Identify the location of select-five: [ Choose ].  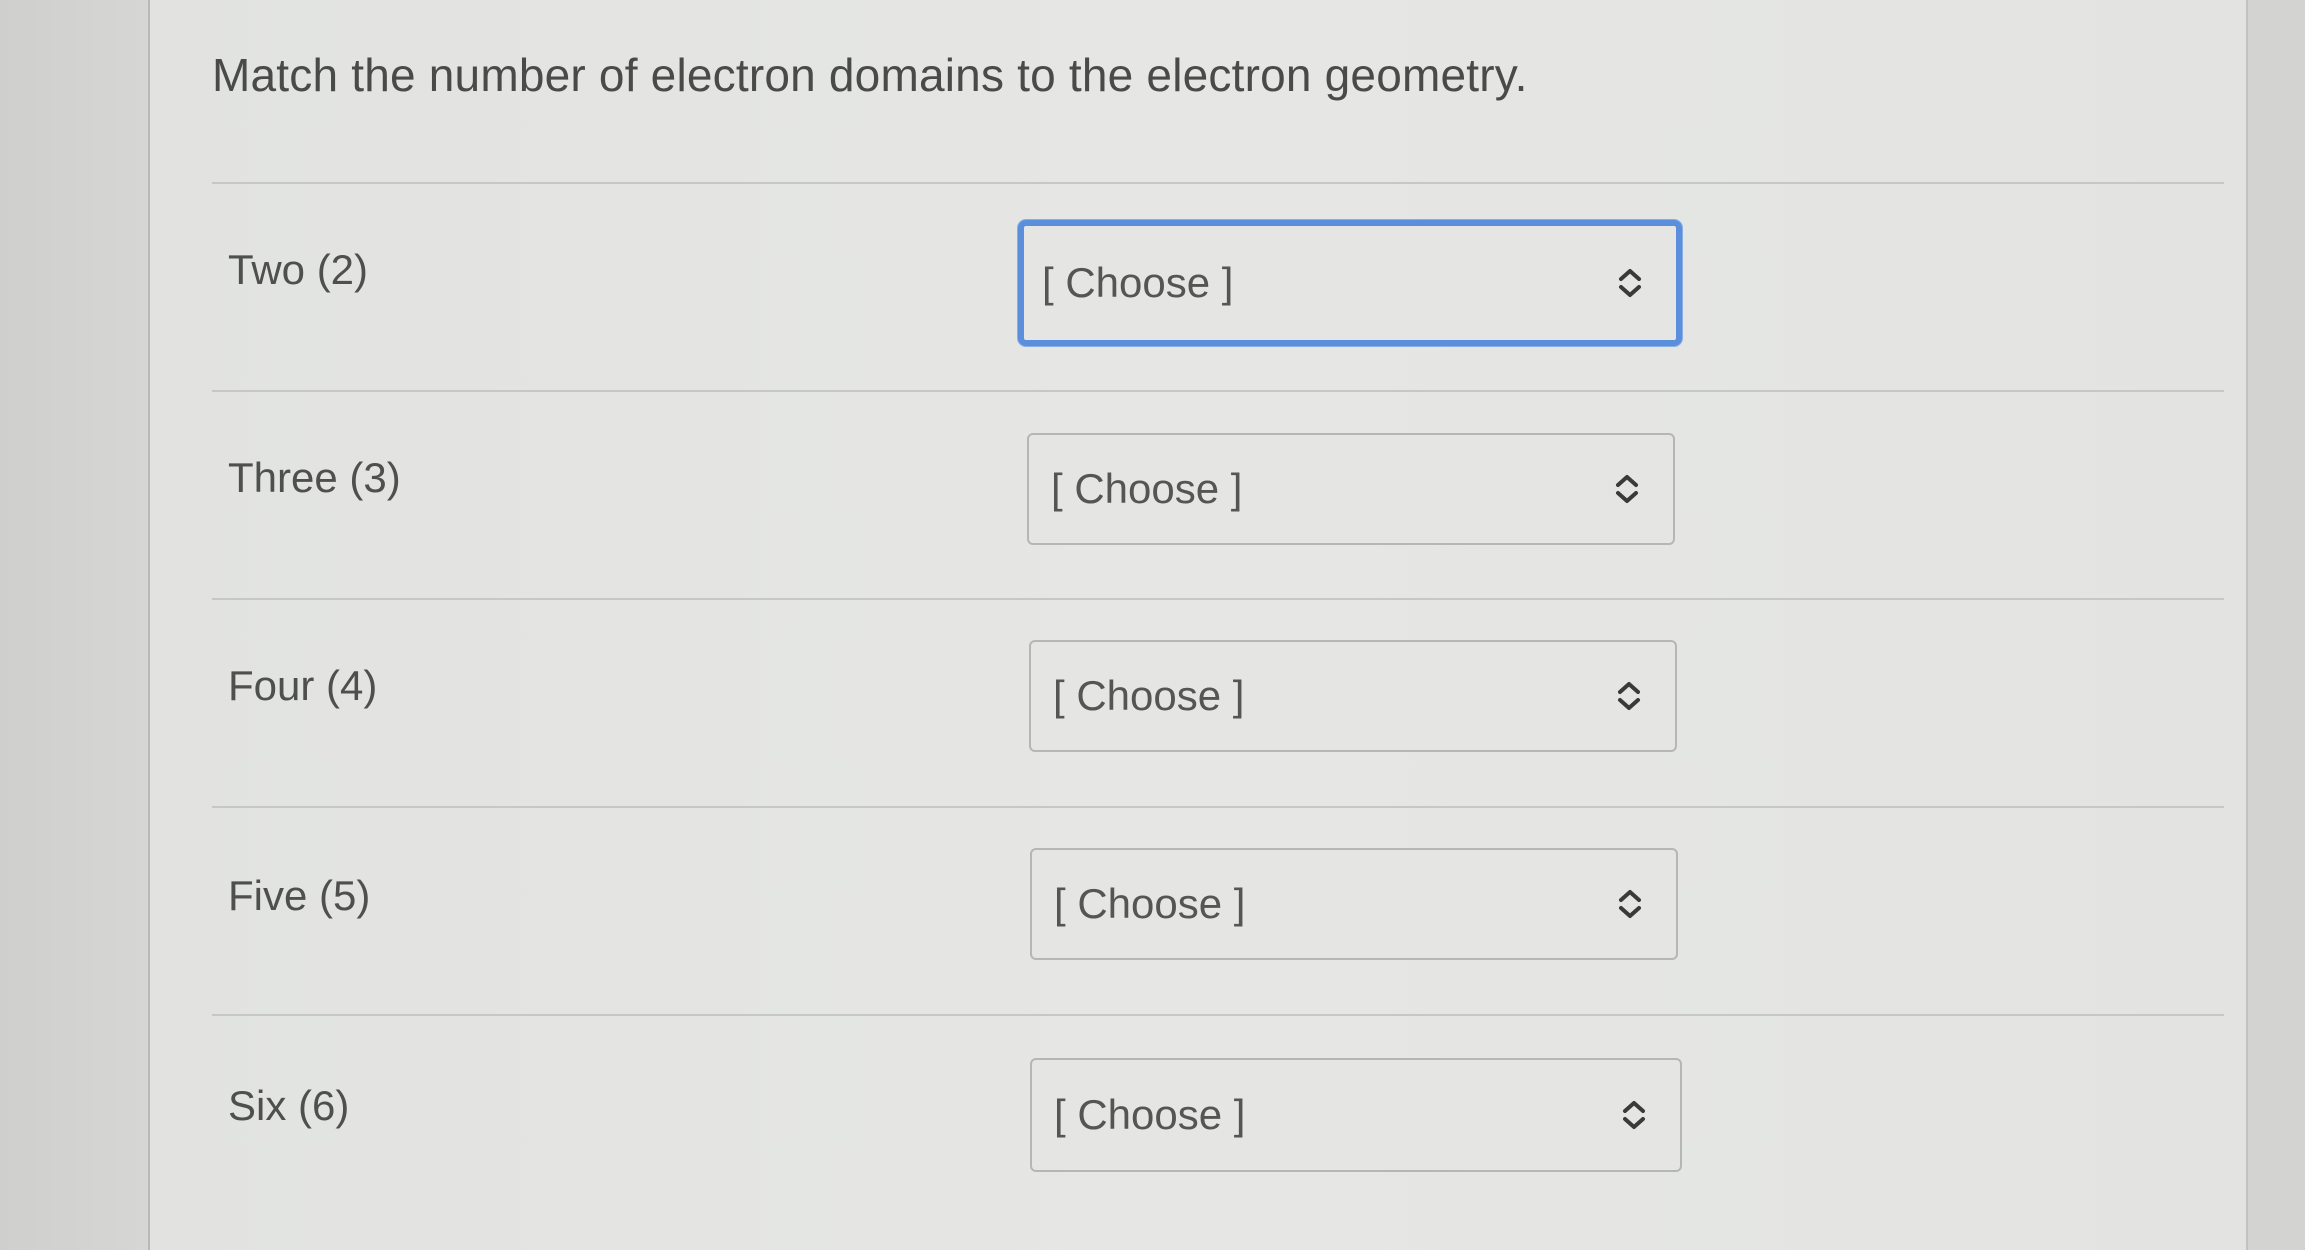
(1354, 904).